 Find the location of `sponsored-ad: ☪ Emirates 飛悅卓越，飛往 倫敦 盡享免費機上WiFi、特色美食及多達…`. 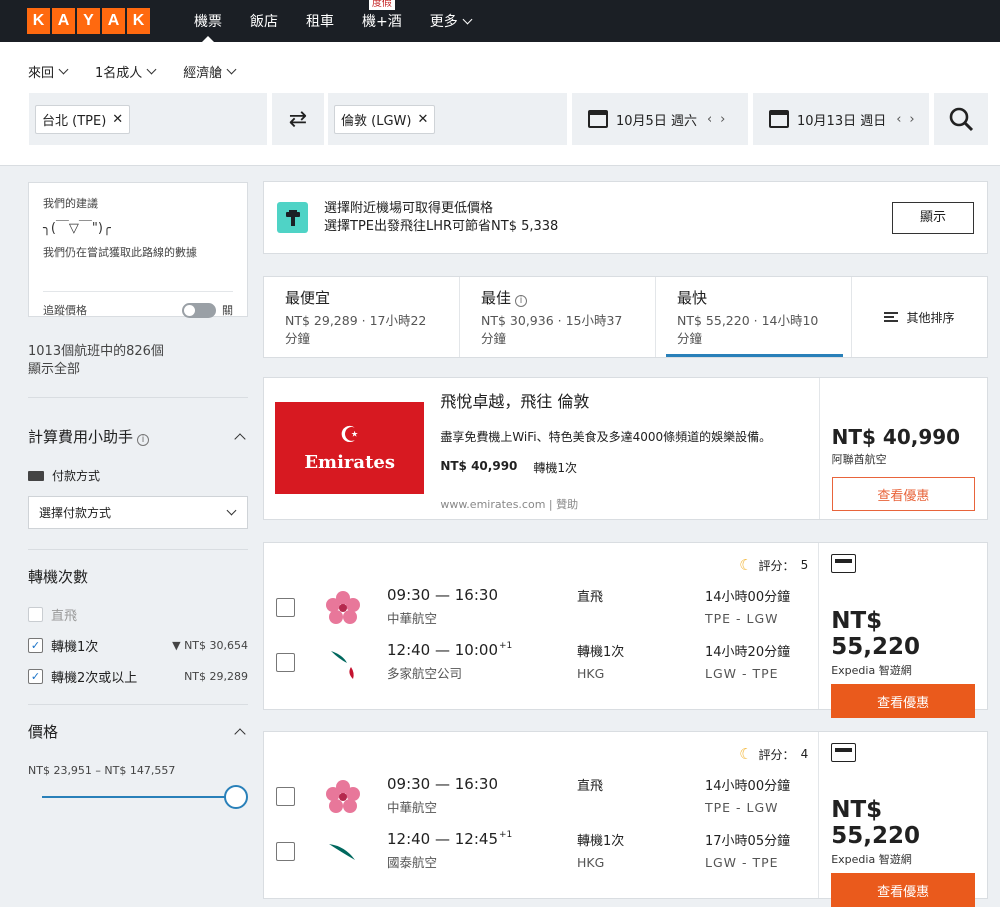

sponsored-ad: ☪ Emirates 飛悅卓越，飛往 倫敦 盡享免費機上WiFi、特色美食及多達… is located at coordinates (625, 448).